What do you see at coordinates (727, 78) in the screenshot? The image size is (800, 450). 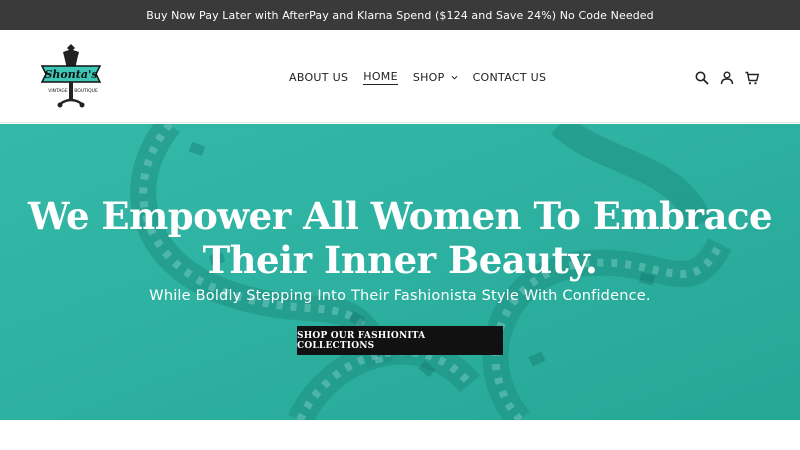 I see `account-icon` at bounding box center [727, 78].